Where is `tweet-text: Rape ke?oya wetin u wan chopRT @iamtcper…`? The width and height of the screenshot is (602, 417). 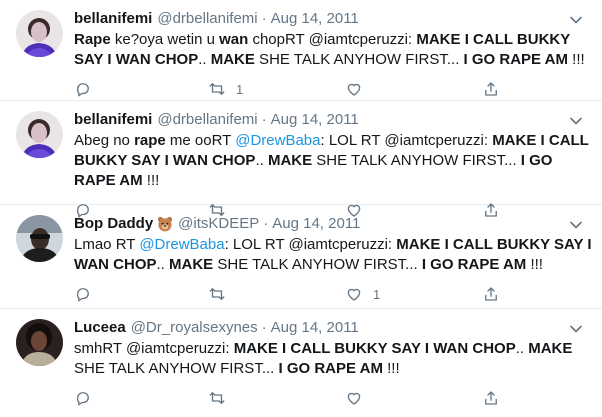
tweet-text: Rape ke?oya wetin u wan chopRT @iamtcper… is located at coordinates (333, 50).